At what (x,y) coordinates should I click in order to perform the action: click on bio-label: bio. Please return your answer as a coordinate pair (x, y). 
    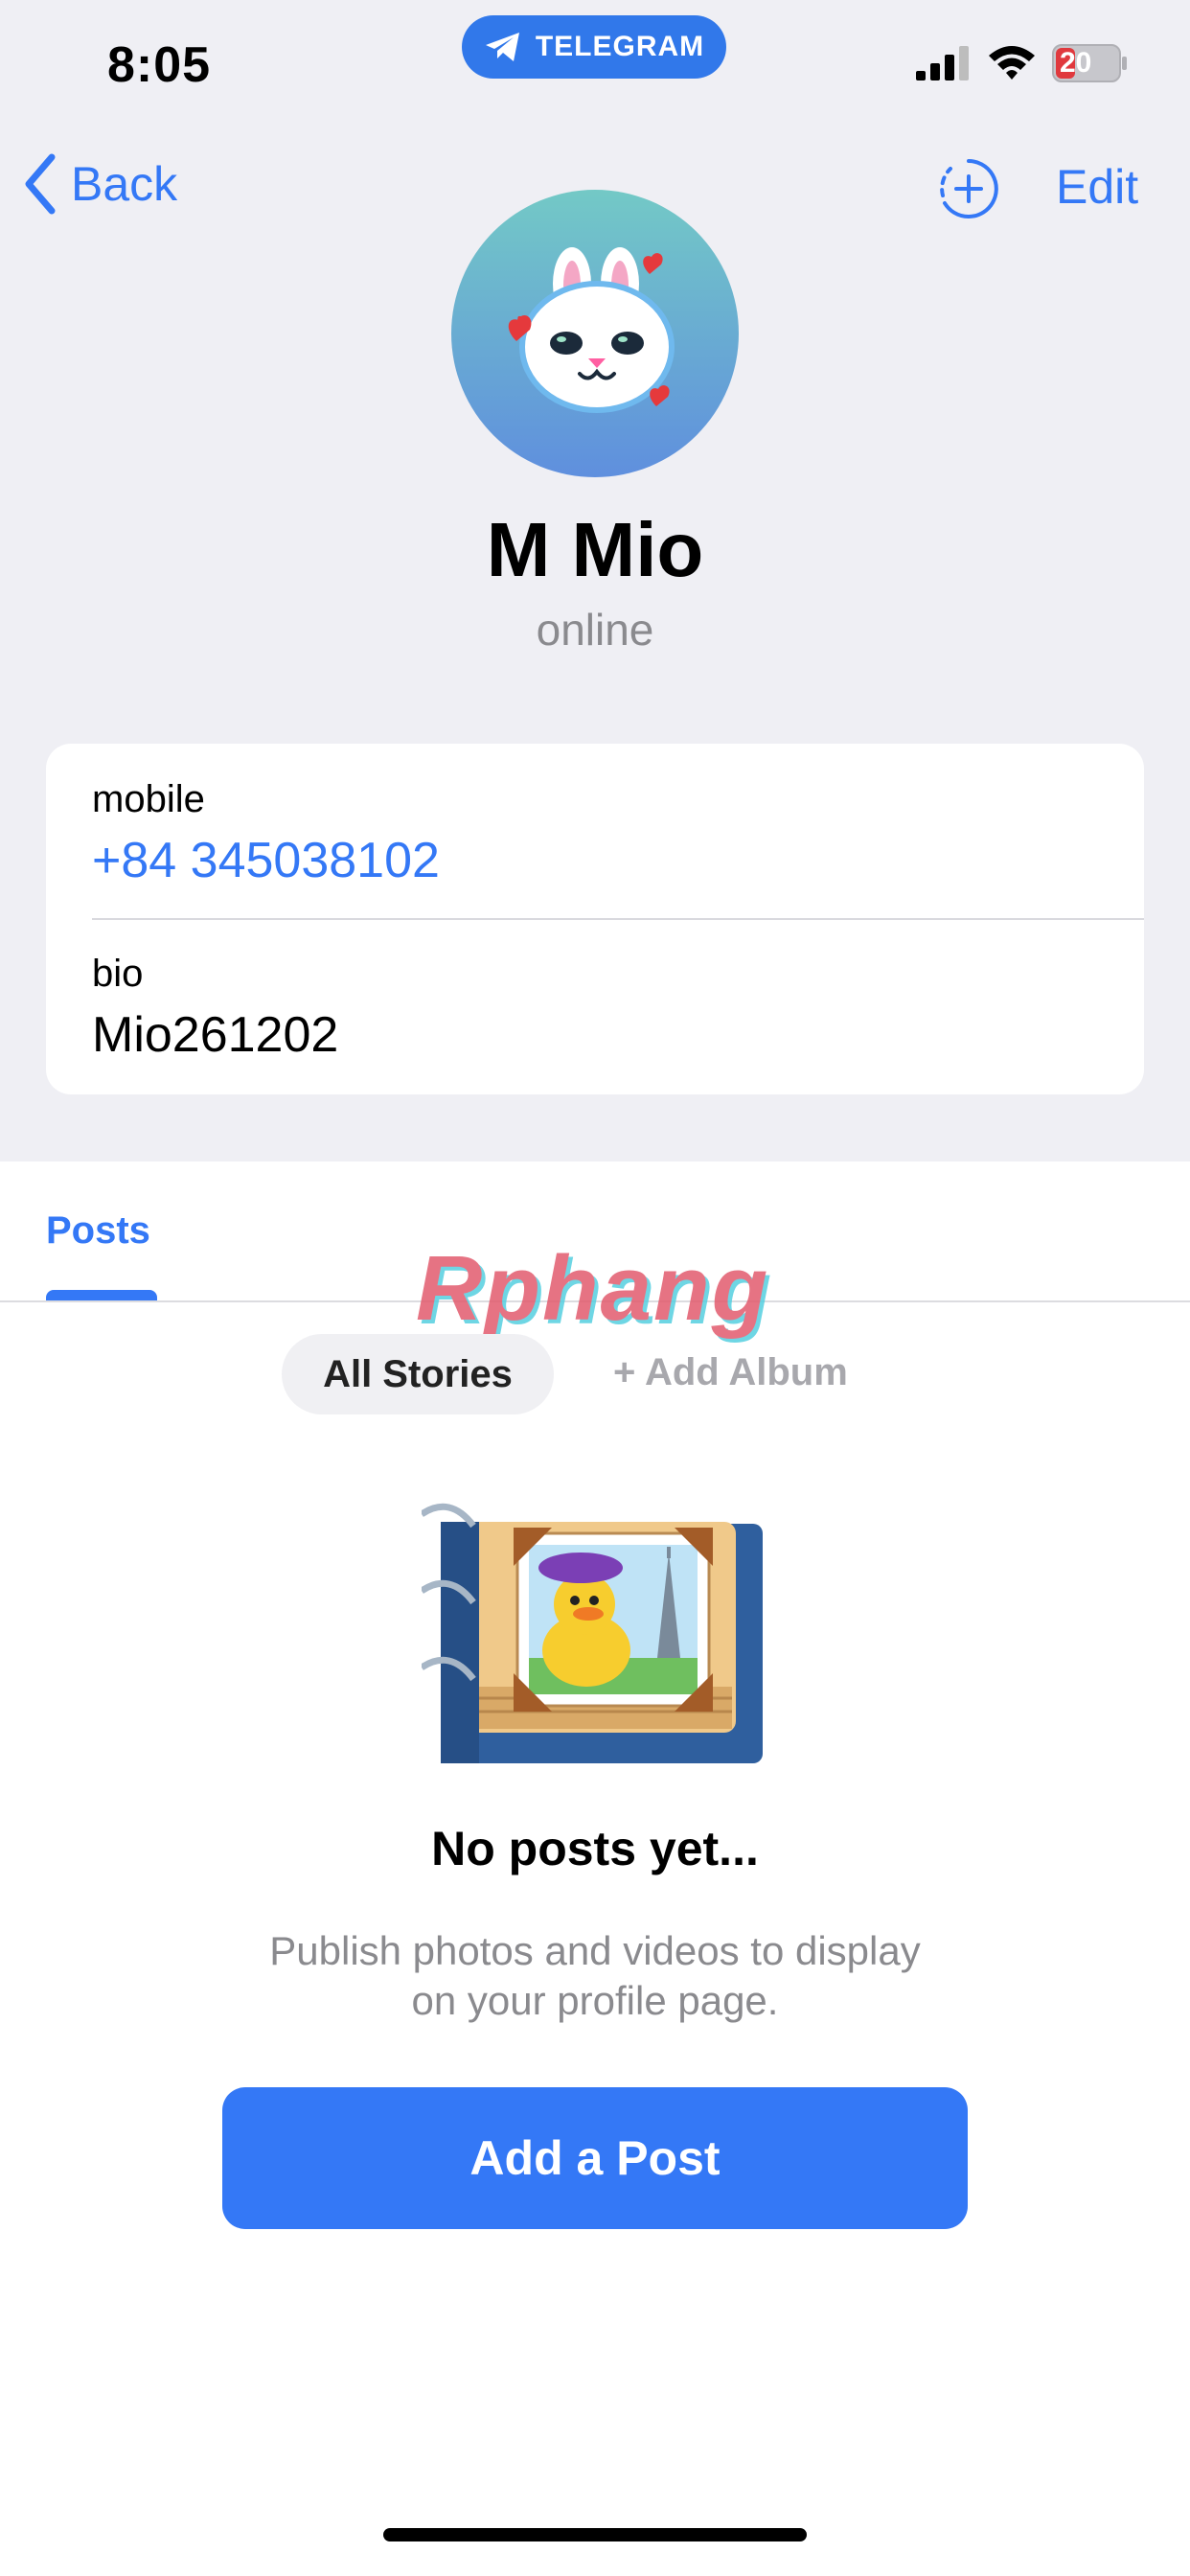
    Looking at the image, I should click on (118, 974).